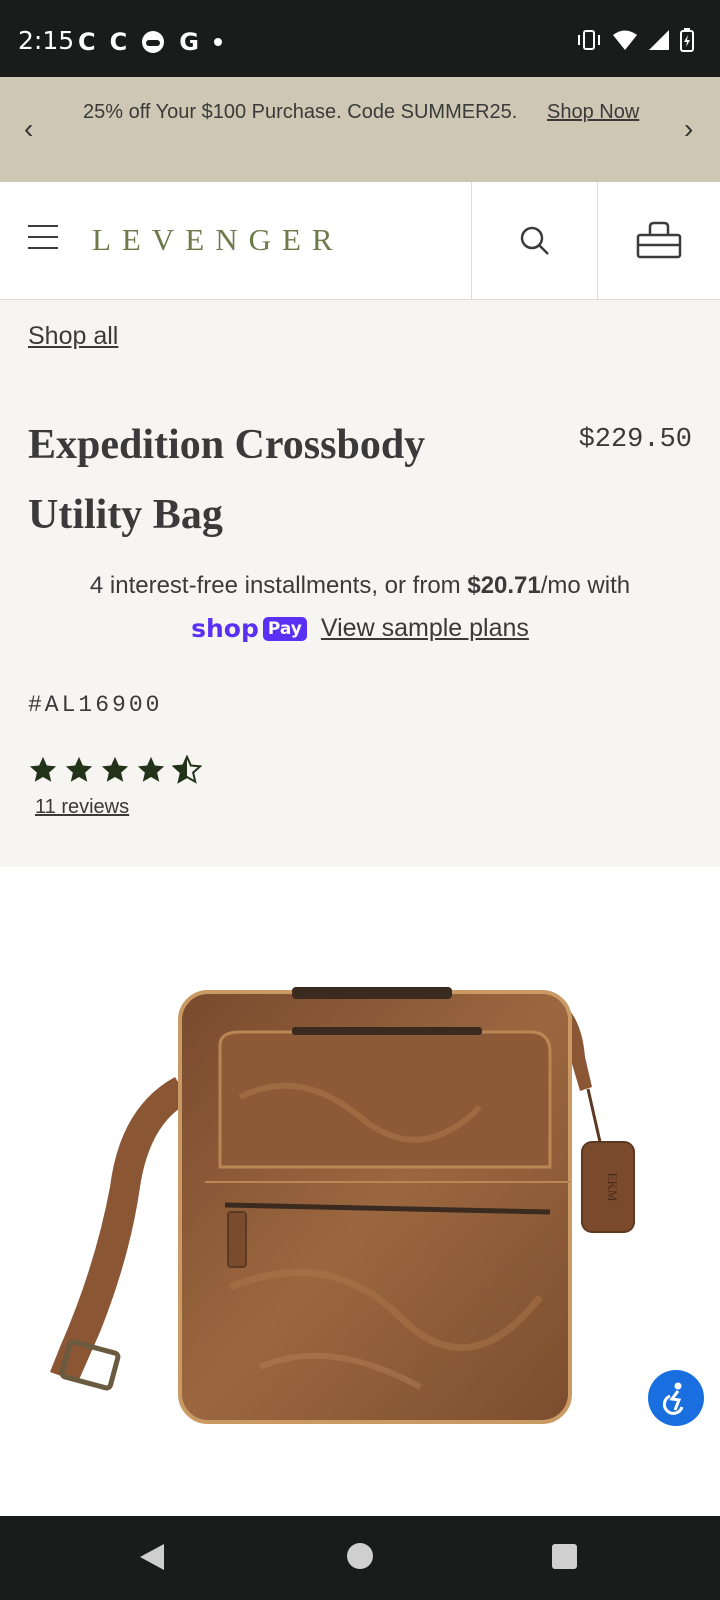  I want to click on back-icon, so click(153, 1557).